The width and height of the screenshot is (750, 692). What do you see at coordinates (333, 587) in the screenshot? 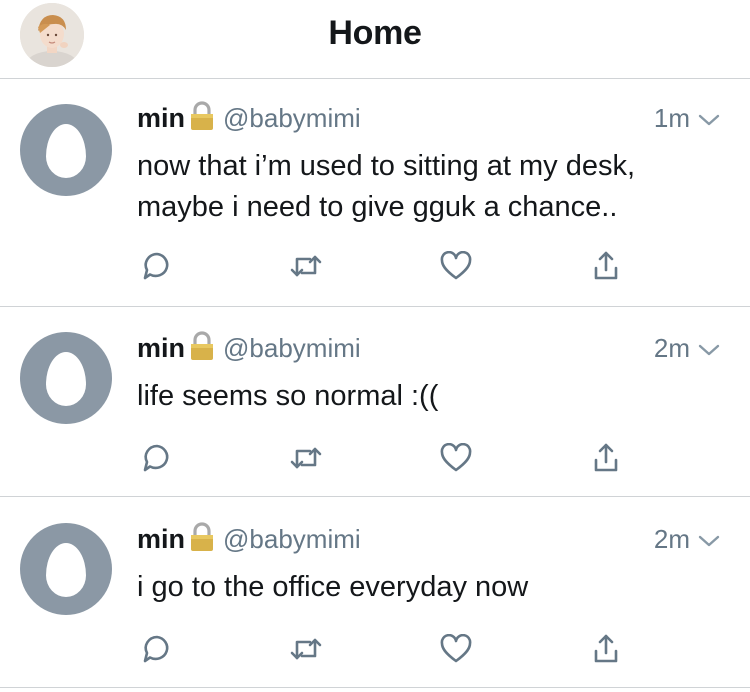
I see `tweet-text-line: i go to the office everyday now` at bounding box center [333, 587].